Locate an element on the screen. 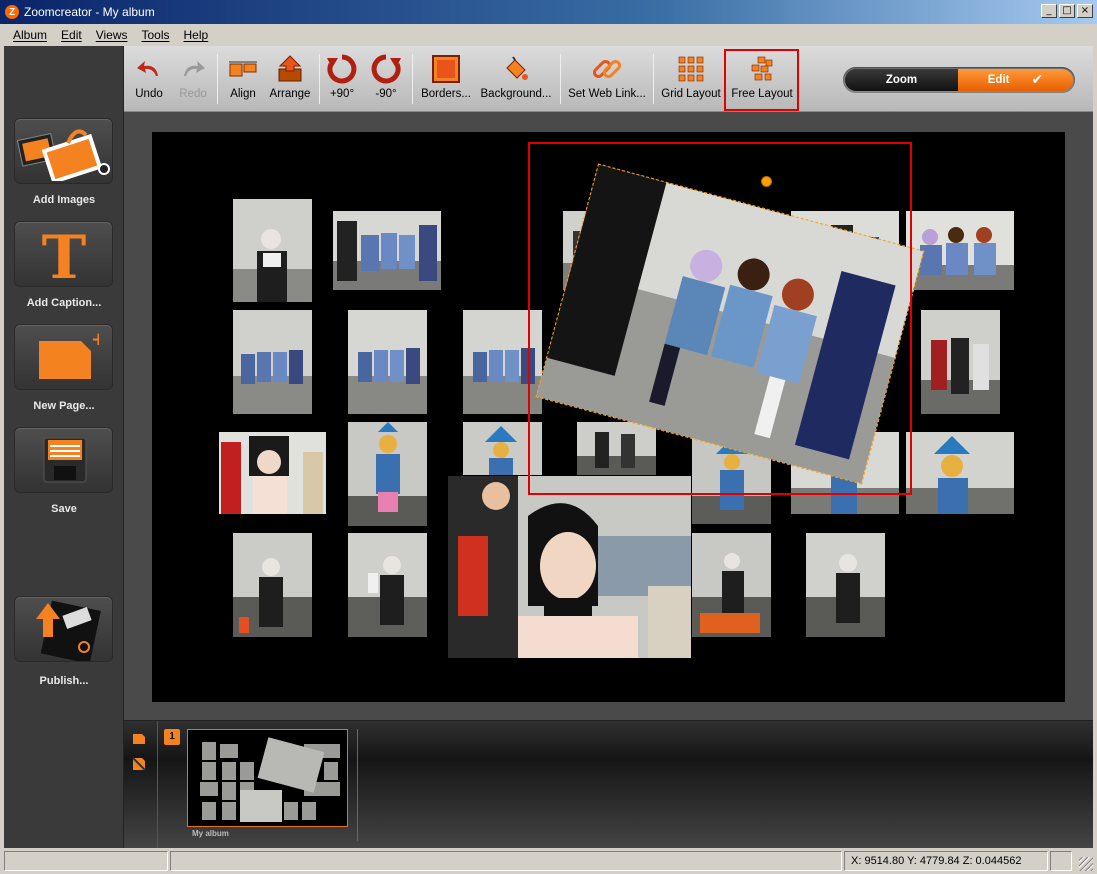 This screenshot has height=874, width=1097. redo-icon is located at coordinates (194, 68).